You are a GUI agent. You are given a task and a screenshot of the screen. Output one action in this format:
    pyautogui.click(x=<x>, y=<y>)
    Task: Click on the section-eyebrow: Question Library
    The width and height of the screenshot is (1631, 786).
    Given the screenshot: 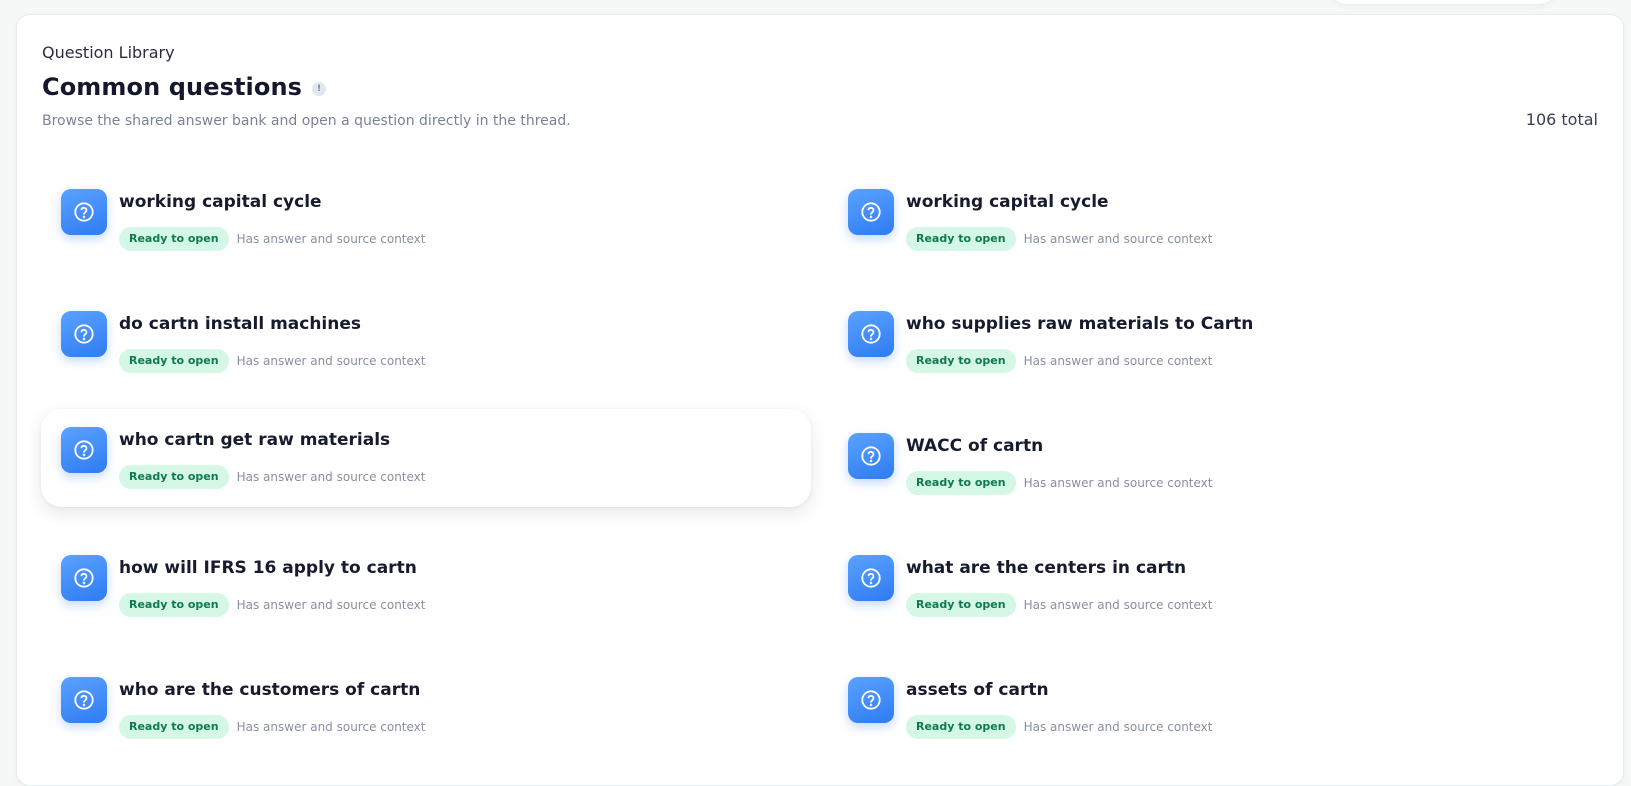 What is the action you would take?
    pyautogui.click(x=108, y=52)
    